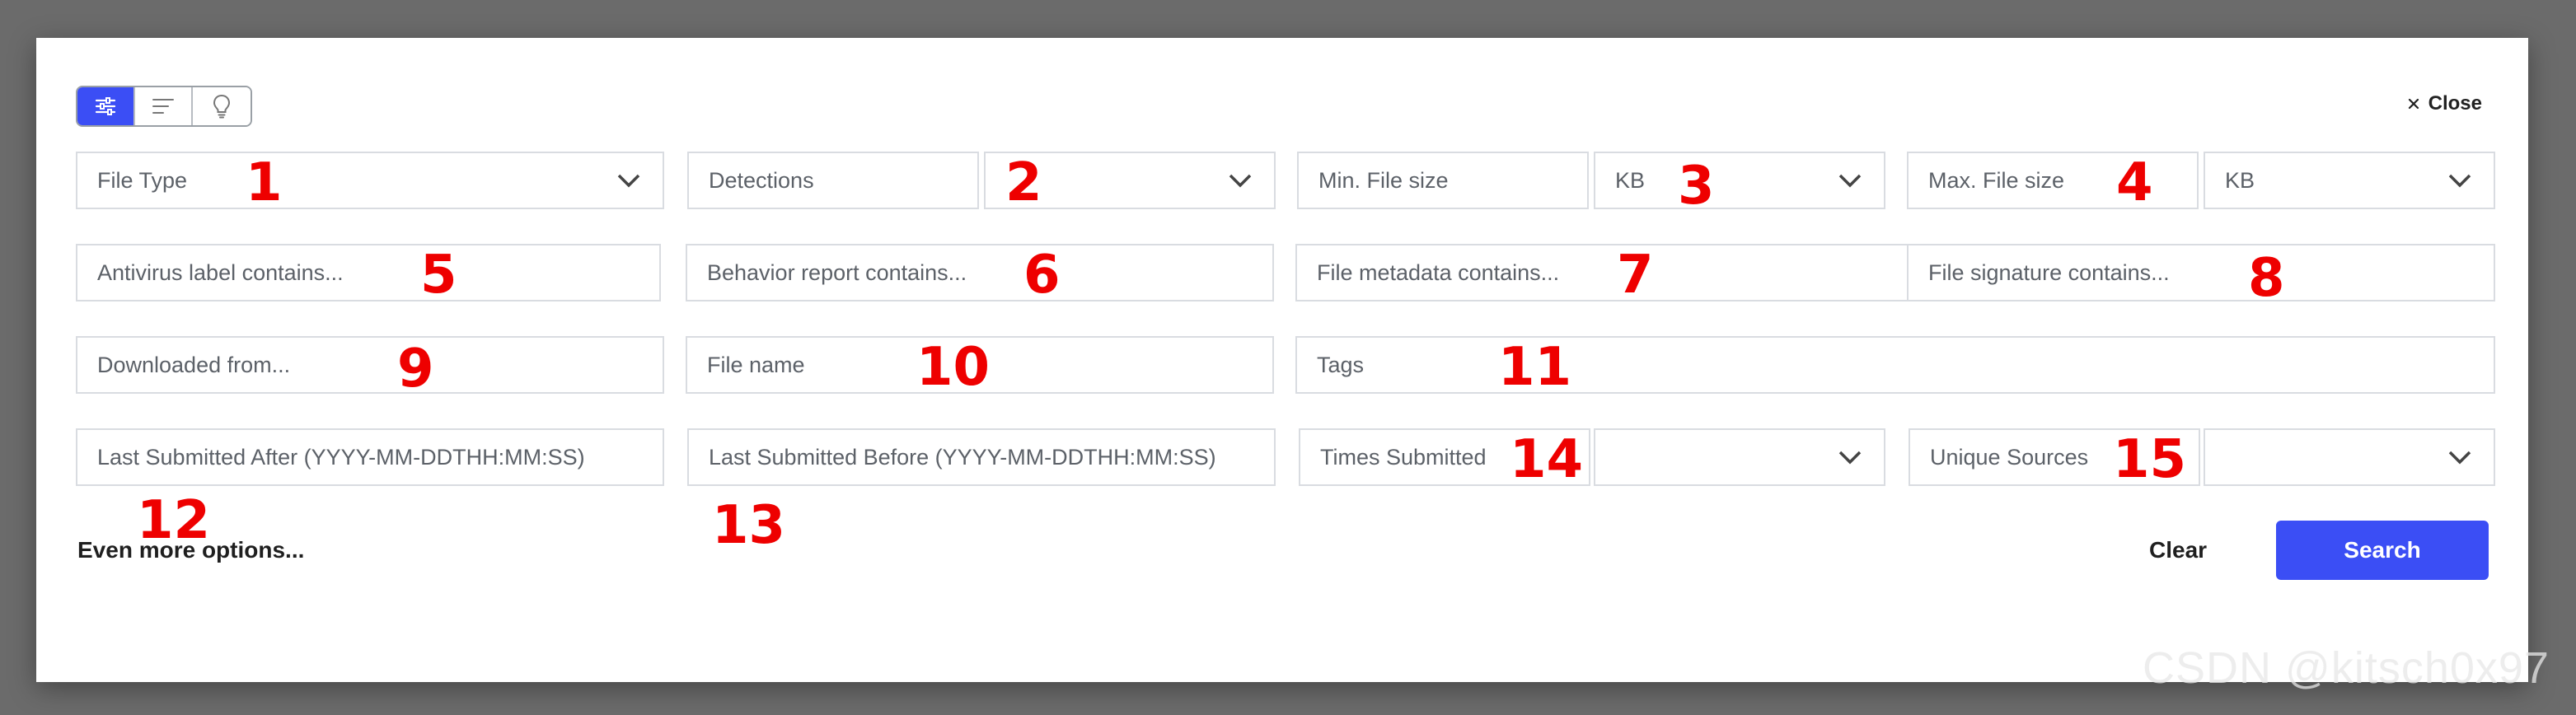 Image resolution: width=2576 pixels, height=715 pixels. I want to click on unique-sources-label: Unique Sources, so click(2009, 457).